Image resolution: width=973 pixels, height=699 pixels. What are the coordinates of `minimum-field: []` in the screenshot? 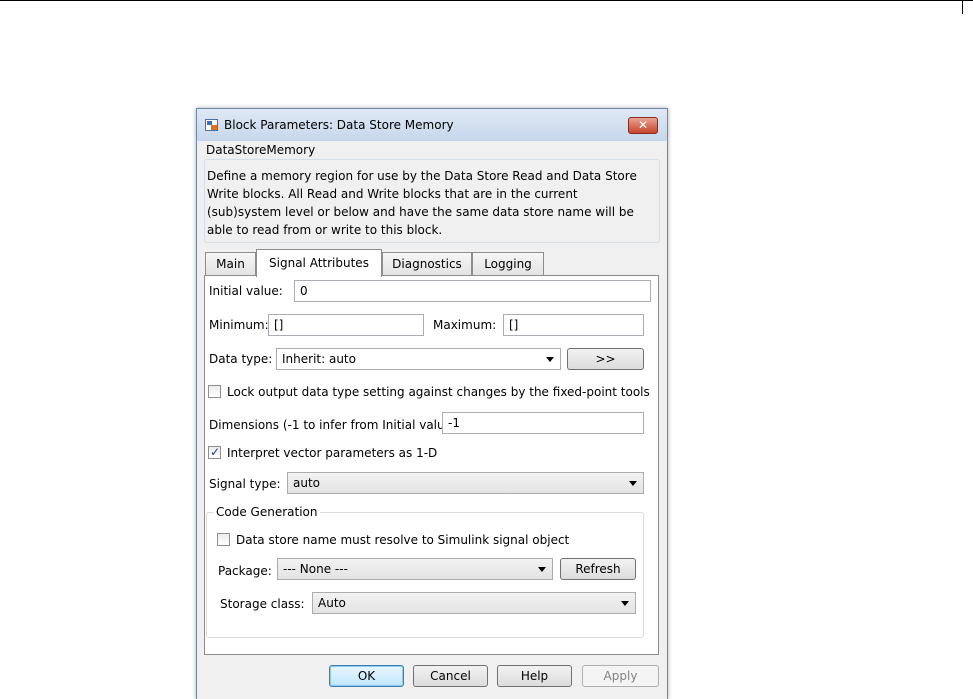 It's located at (346, 325).